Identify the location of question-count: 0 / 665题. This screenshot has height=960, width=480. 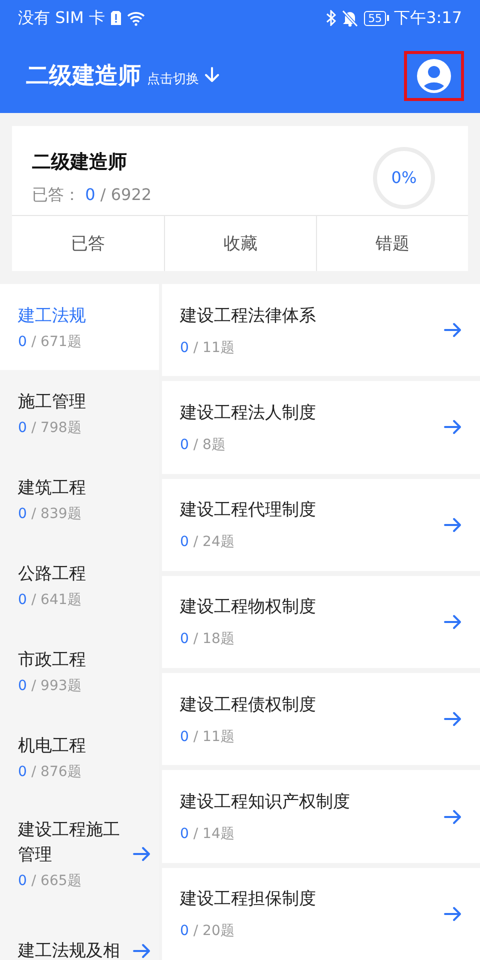
(50, 881).